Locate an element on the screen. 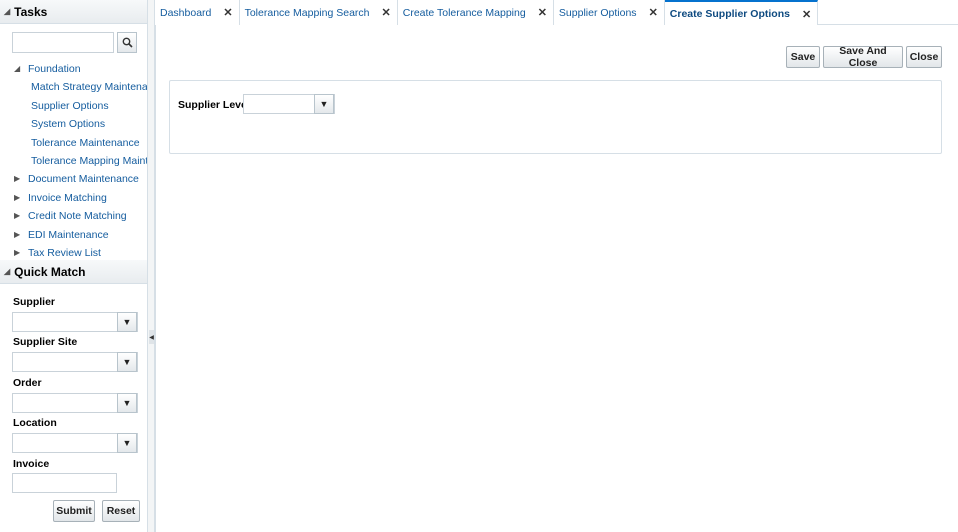  tree-item-label: System Options is located at coordinates (68, 124).